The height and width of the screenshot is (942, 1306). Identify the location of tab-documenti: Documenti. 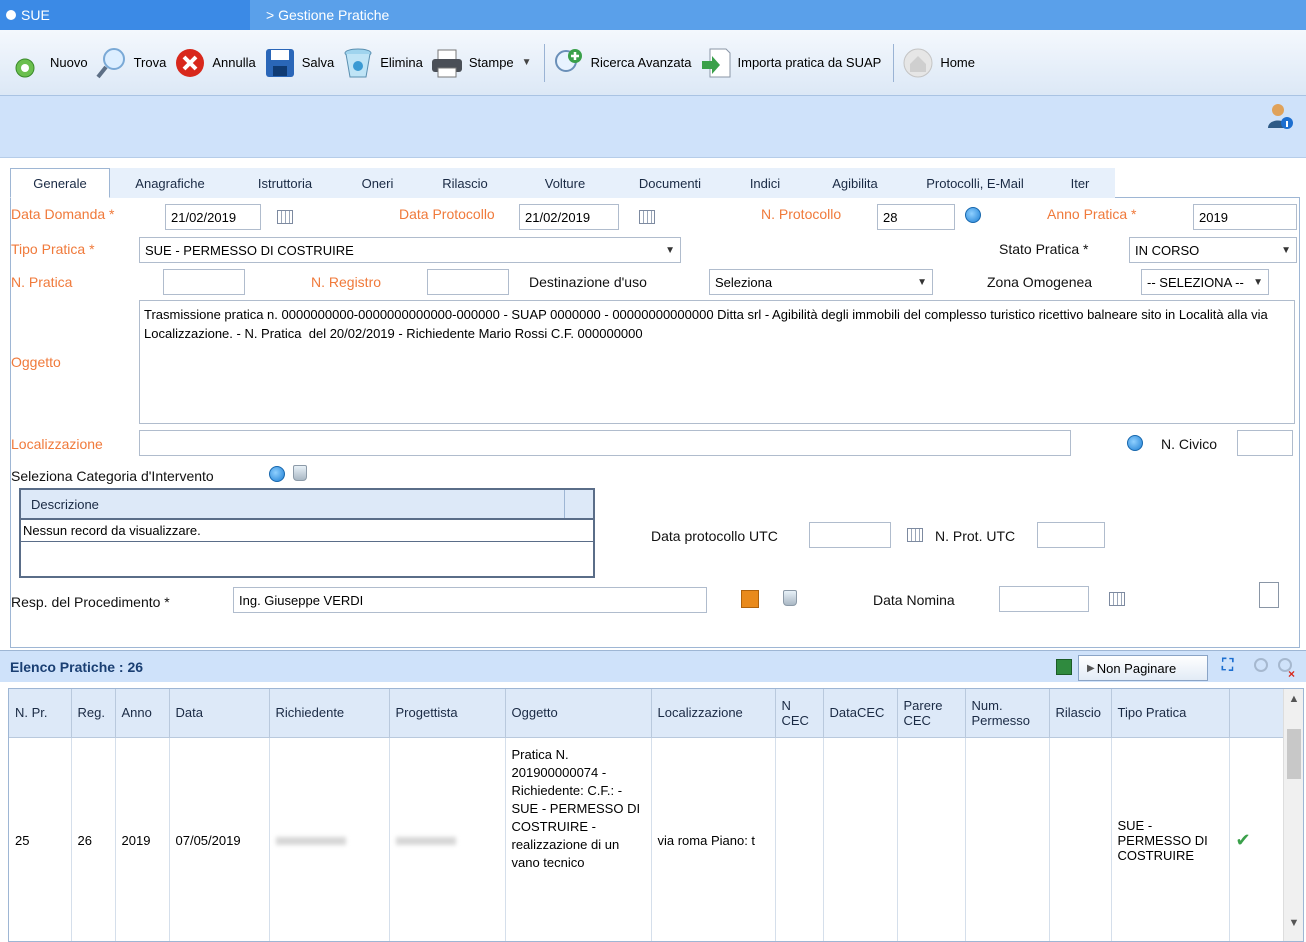
(670, 183).